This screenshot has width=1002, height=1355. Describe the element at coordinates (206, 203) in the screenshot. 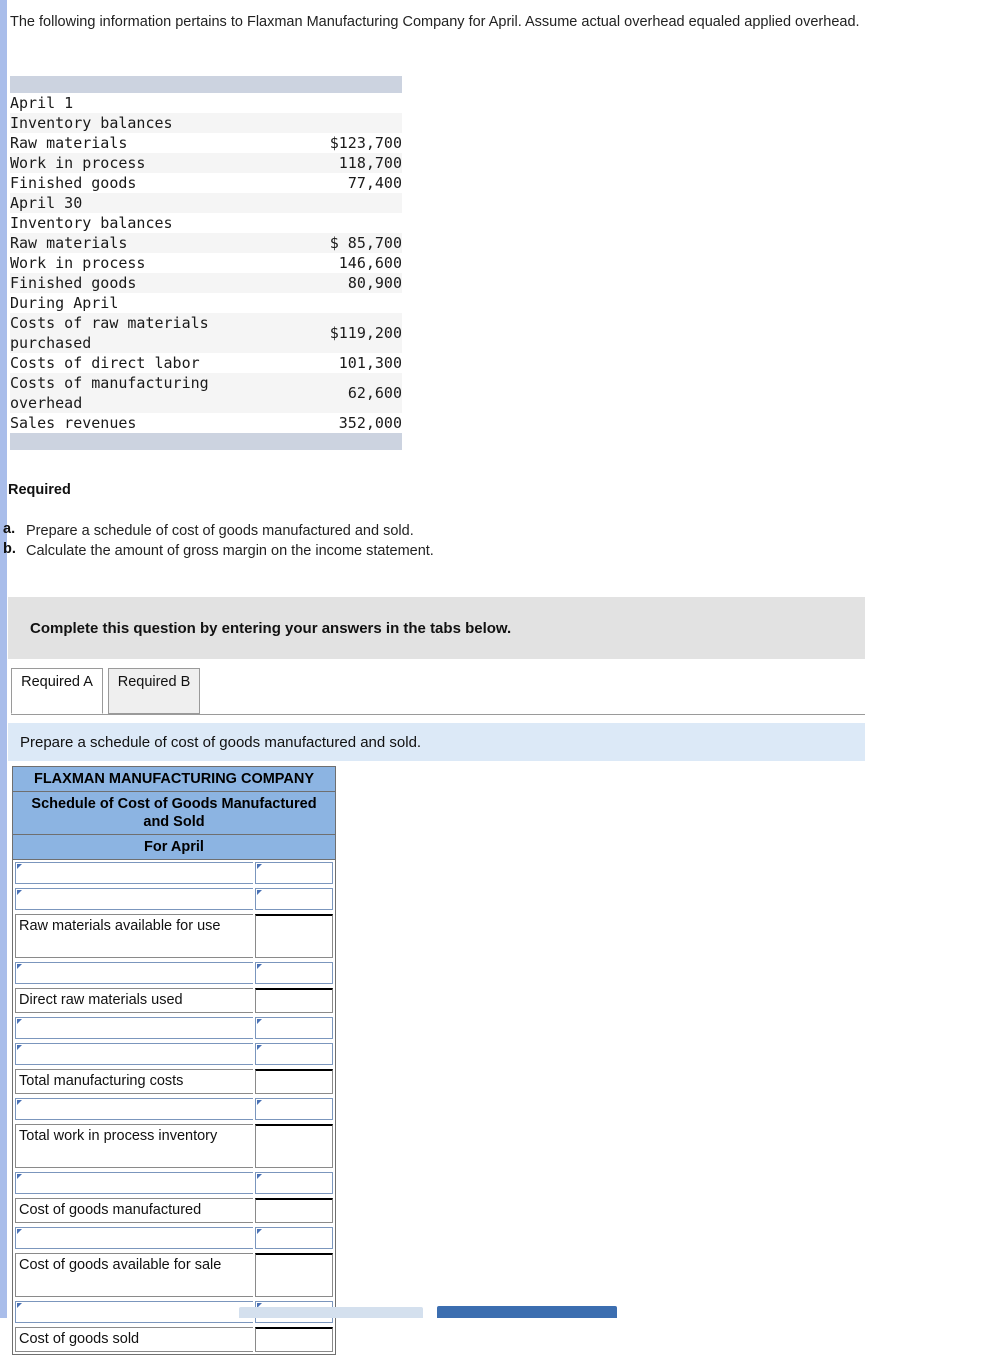

I see `table-row: April 30` at that location.